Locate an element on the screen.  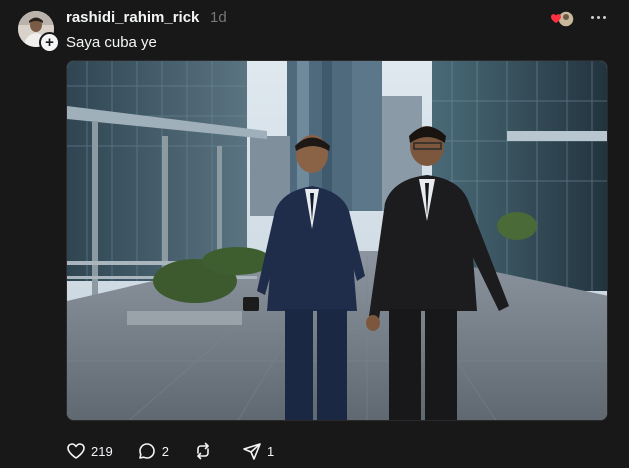
comment-count: 2 is located at coordinates (165, 451).